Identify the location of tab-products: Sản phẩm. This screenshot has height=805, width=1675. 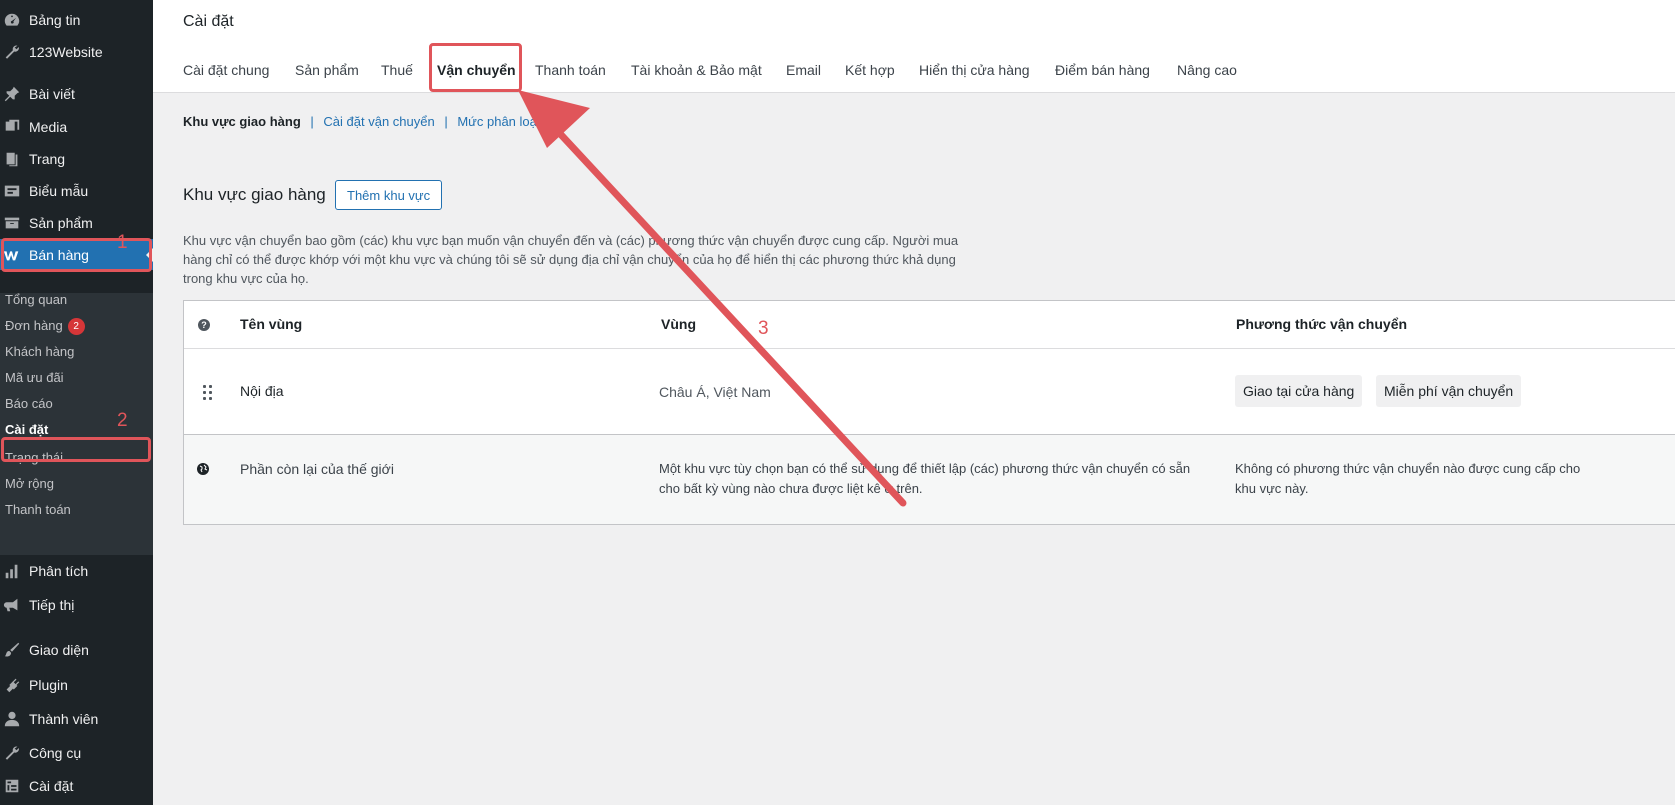
(327, 70).